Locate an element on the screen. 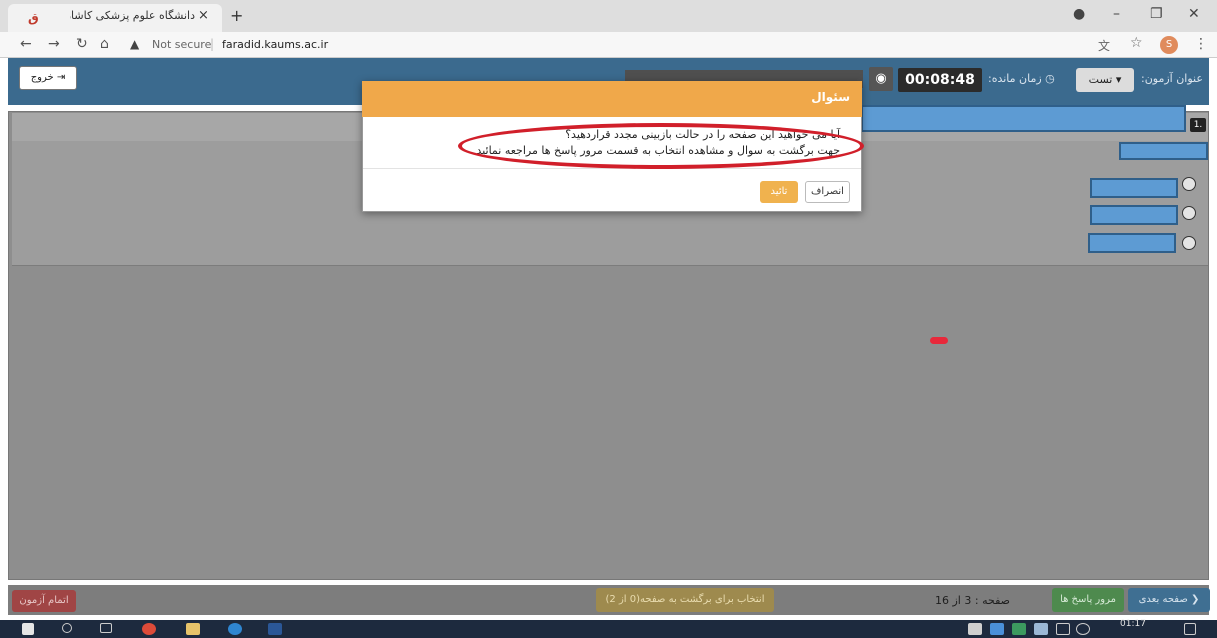 This screenshot has height=638, width=1217. windows-start-icon is located at coordinates (28, 629).